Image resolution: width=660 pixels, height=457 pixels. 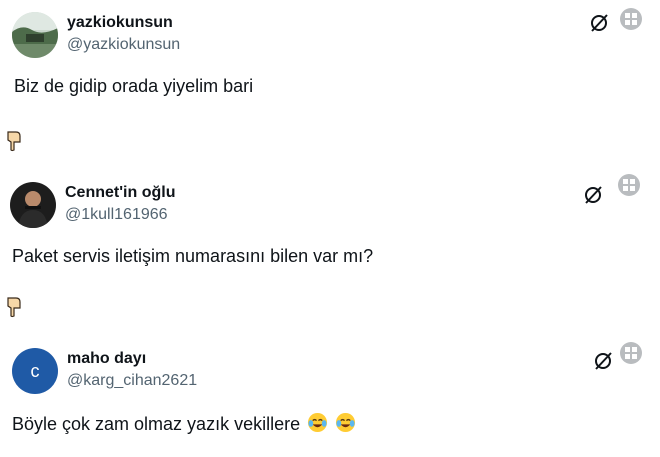 I want to click on avatar-letter: c, so click(x=35, y=370).